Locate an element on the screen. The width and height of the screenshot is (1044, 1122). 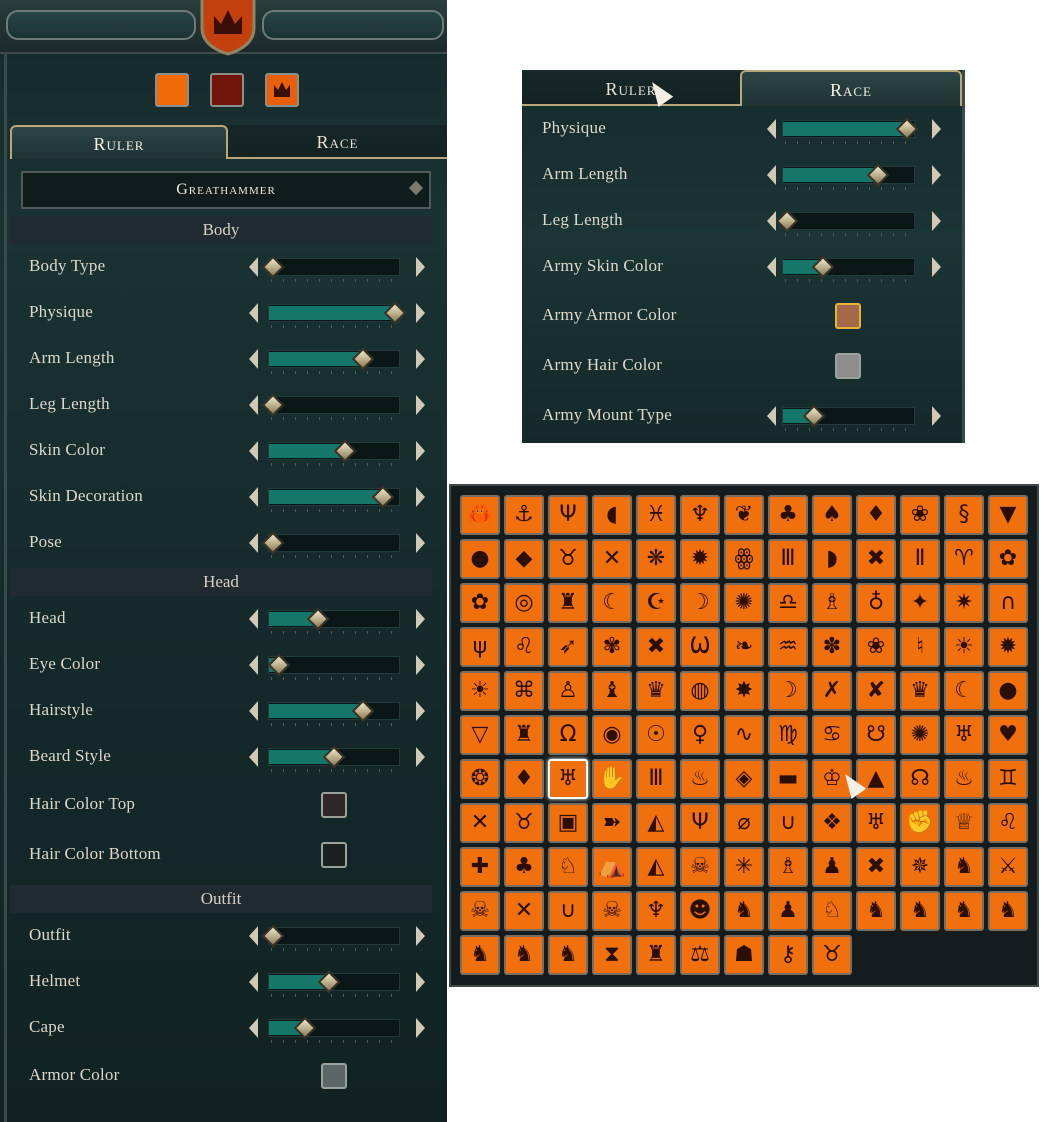
icon-cell: ♙ is located at coordinates (568, 691).